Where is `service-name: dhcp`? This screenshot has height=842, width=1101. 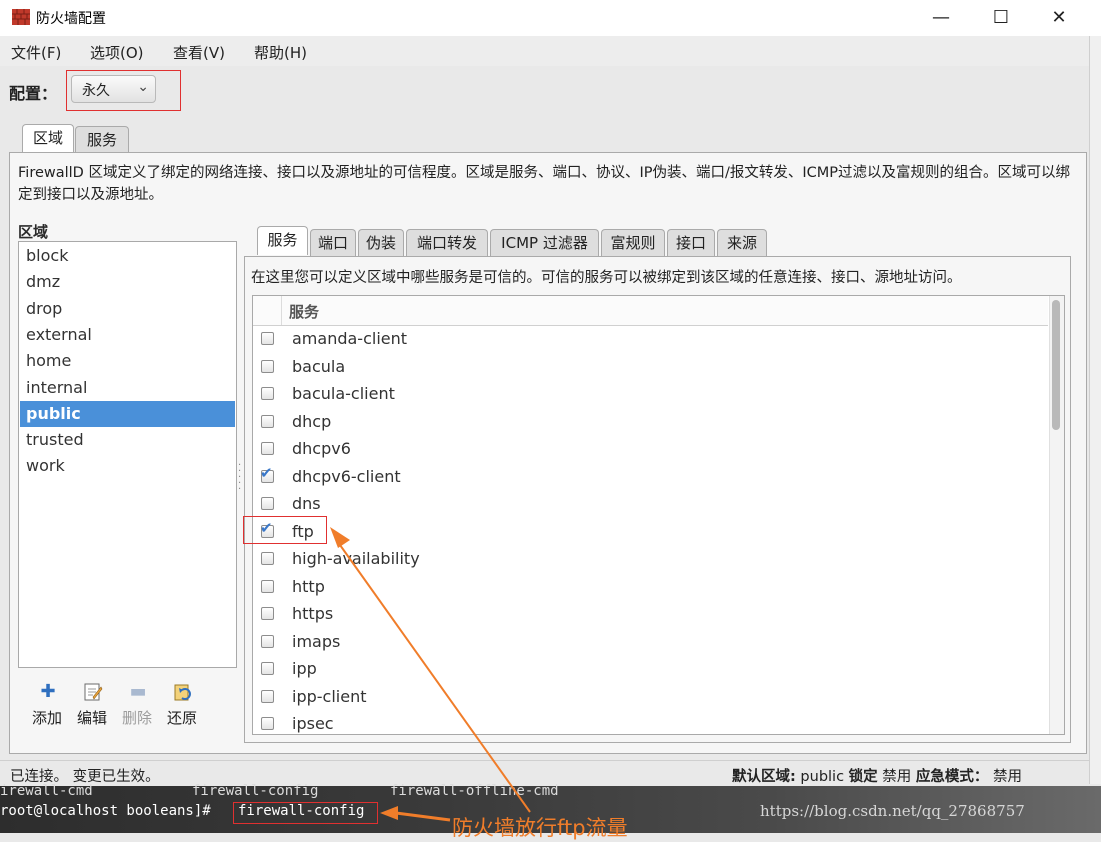 service-name: dhcp is located at coordinates (312, 421).